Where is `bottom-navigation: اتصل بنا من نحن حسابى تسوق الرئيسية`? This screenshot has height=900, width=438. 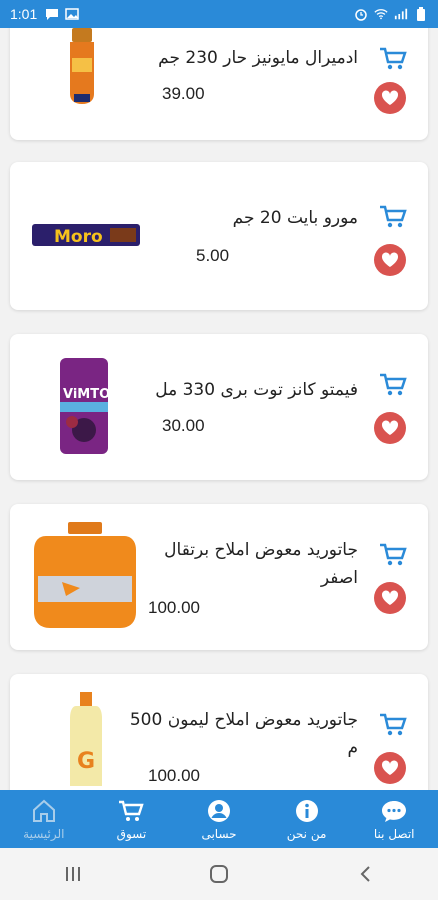
bottom-navigation: اتصل بنا من نحن حسابى تسوق الرئيسية is located at coordinates (219, 819).